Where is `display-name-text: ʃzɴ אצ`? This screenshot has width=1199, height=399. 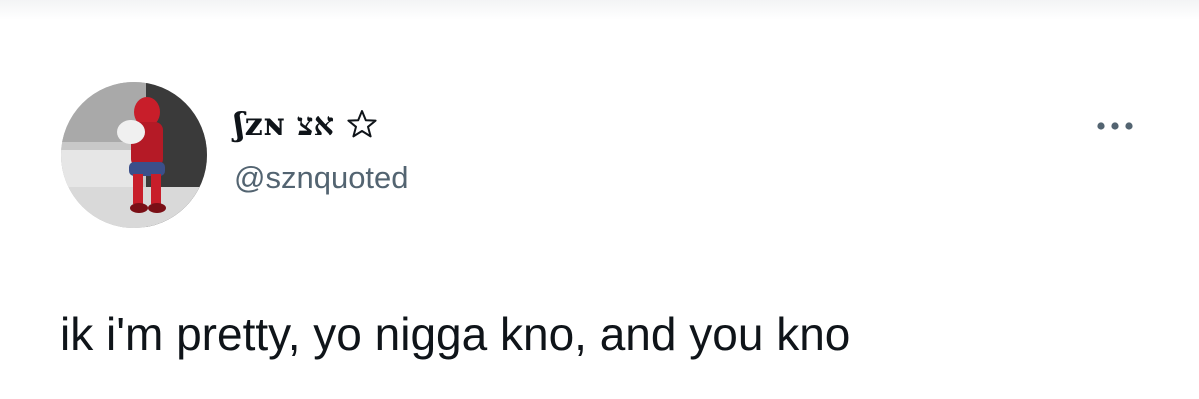 display-name-text: ʃzɴ אצ is located at coordinates (284, 124).